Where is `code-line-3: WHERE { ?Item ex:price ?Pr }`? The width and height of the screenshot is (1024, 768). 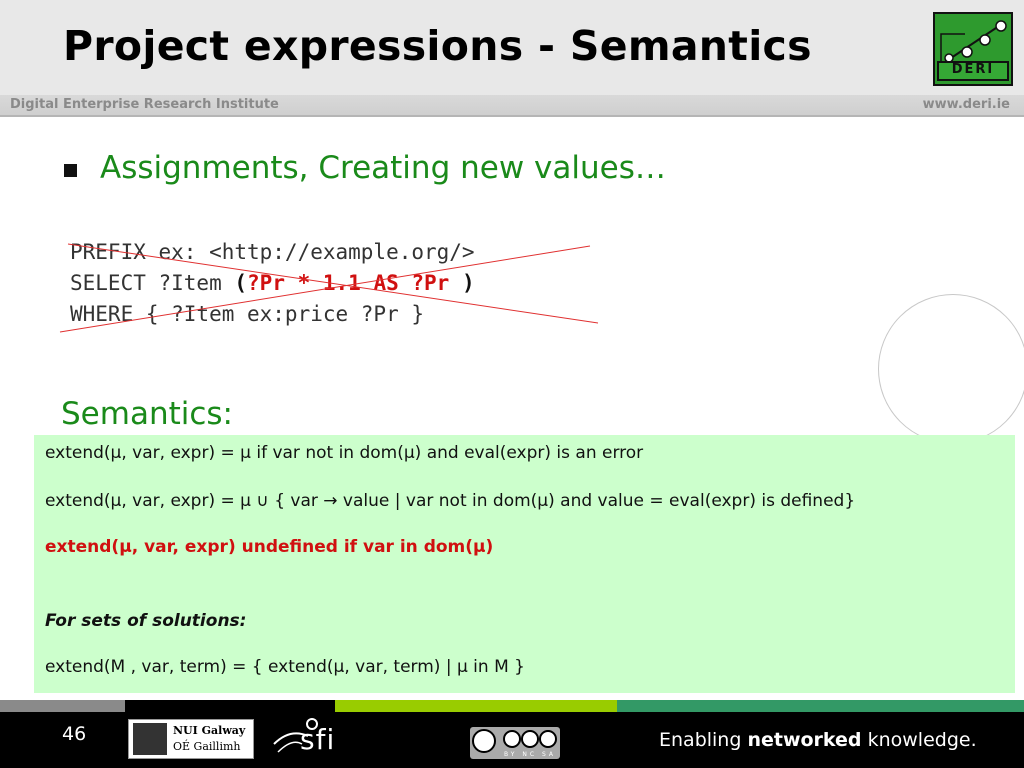 code-line-3: WHERE { ?Item ex:price ?Pr } is located at coordinates (247, 314).